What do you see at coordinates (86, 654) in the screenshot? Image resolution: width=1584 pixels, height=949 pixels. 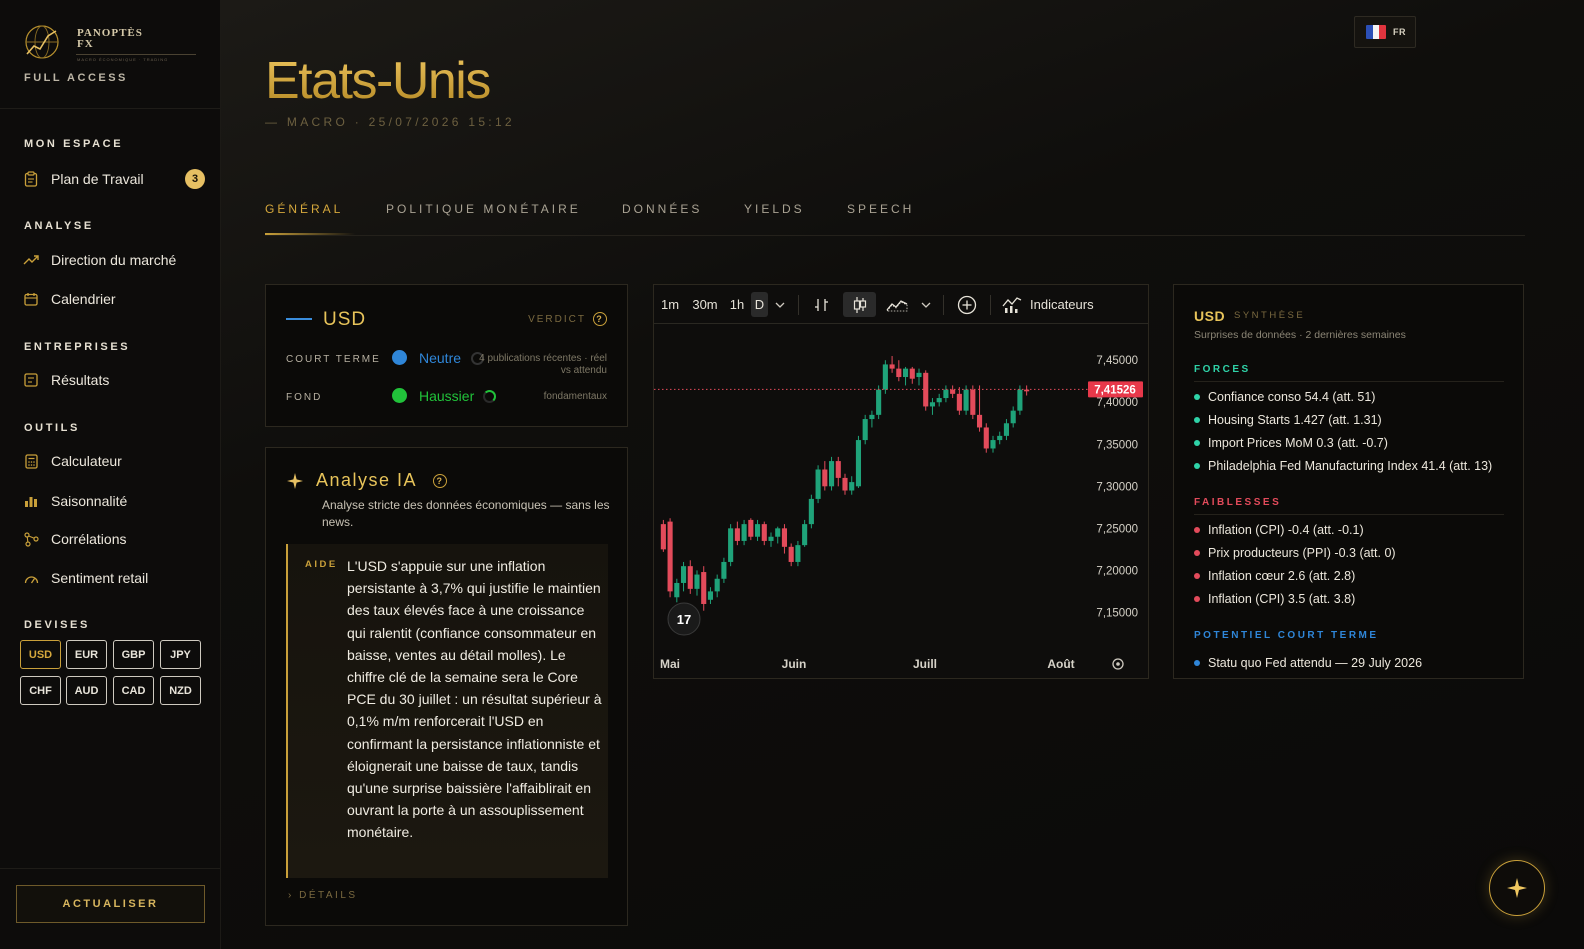 I see `currency-eur-button: EUR` at bounding box center [86, 654].